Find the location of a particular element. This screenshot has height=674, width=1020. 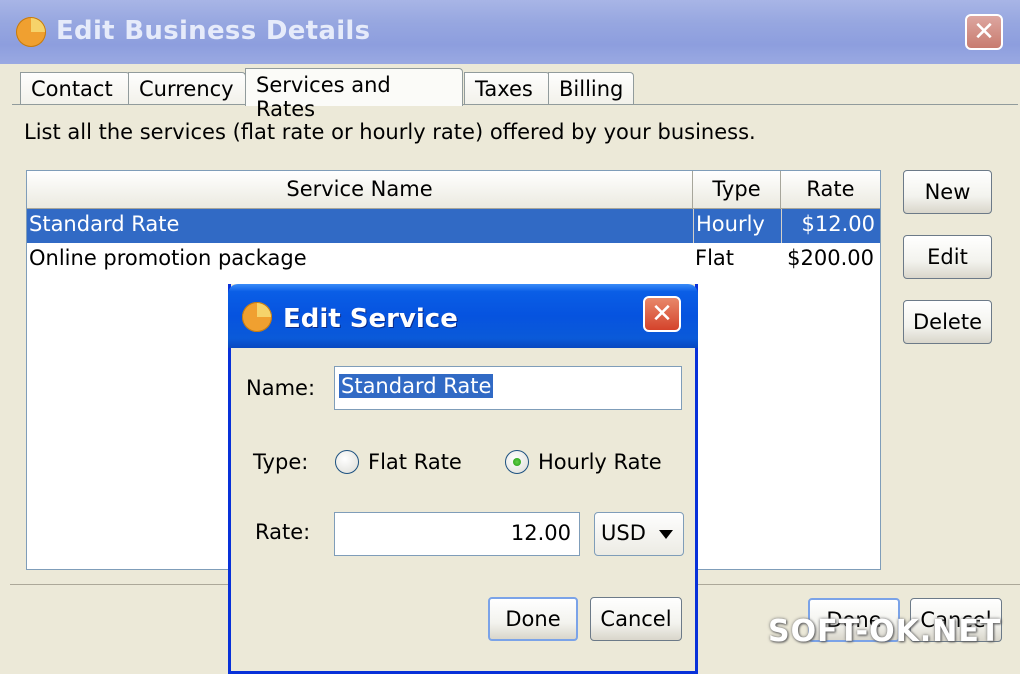

dialog-close-button: ✕ is located at coordinates (662, 314).